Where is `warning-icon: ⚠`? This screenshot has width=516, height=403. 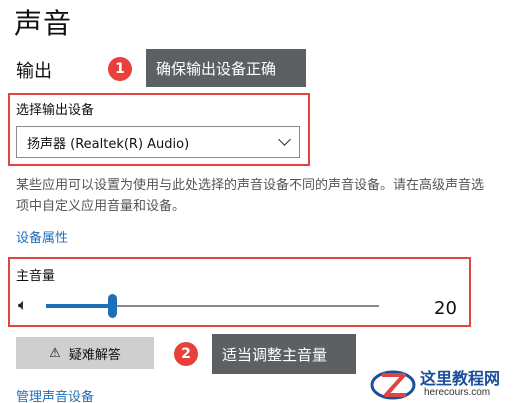
warning-icon: ⚠ is located at coordinates (55, 353).